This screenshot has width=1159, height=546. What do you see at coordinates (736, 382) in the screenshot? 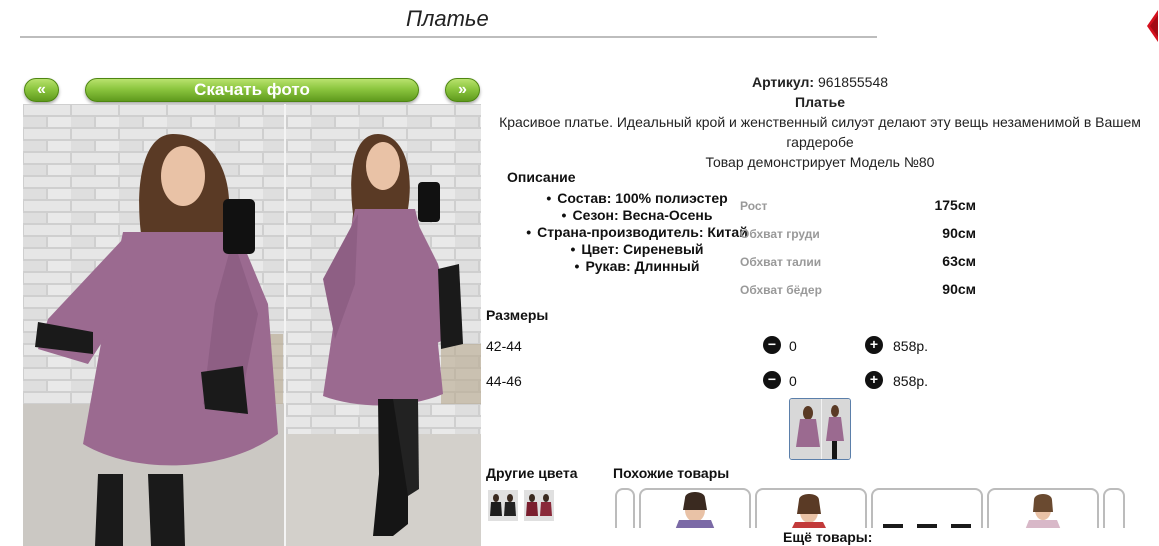
I see `size-row: 44-46 − 0 + 858р.` at bounding box center [736, 382].